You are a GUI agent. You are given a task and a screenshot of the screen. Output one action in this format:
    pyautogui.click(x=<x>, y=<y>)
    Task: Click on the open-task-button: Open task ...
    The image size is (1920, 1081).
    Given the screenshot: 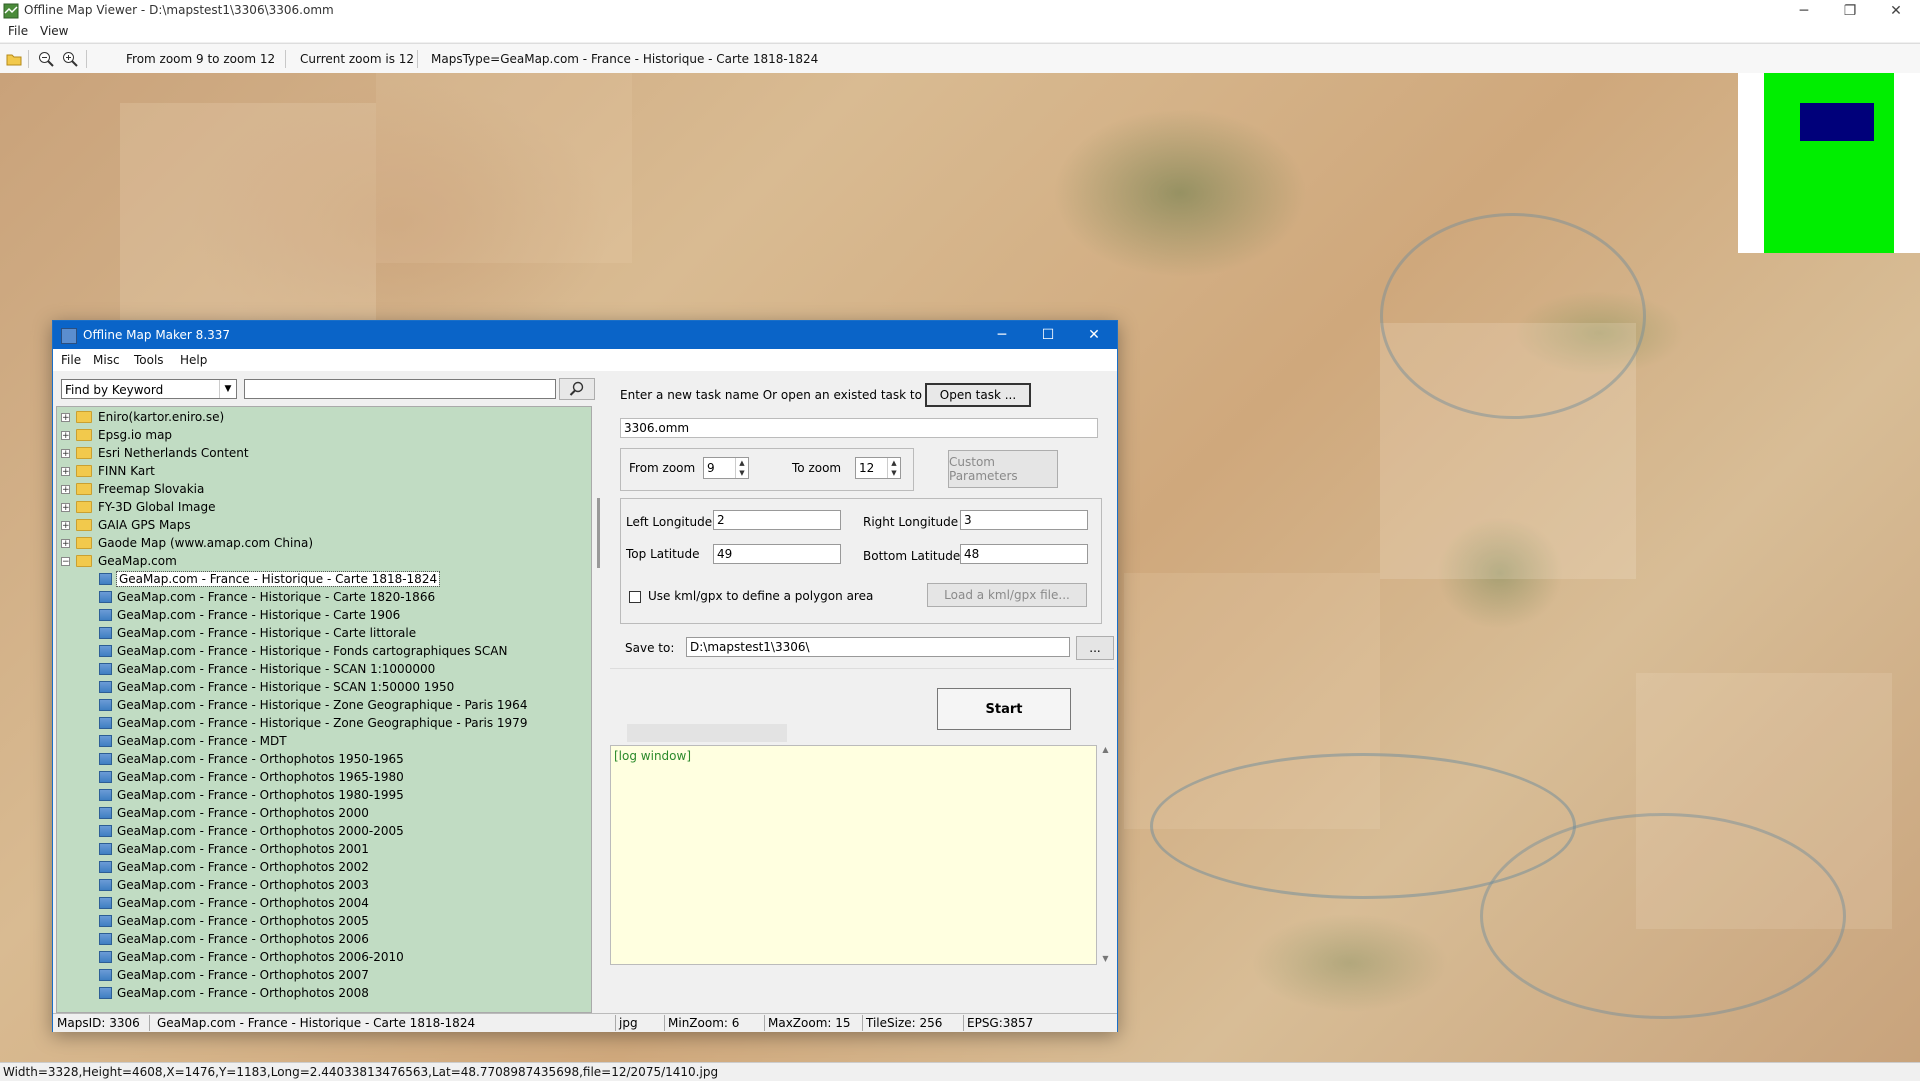 What is the action you would take?
    pyautogui.click(x=978, y=395)
    